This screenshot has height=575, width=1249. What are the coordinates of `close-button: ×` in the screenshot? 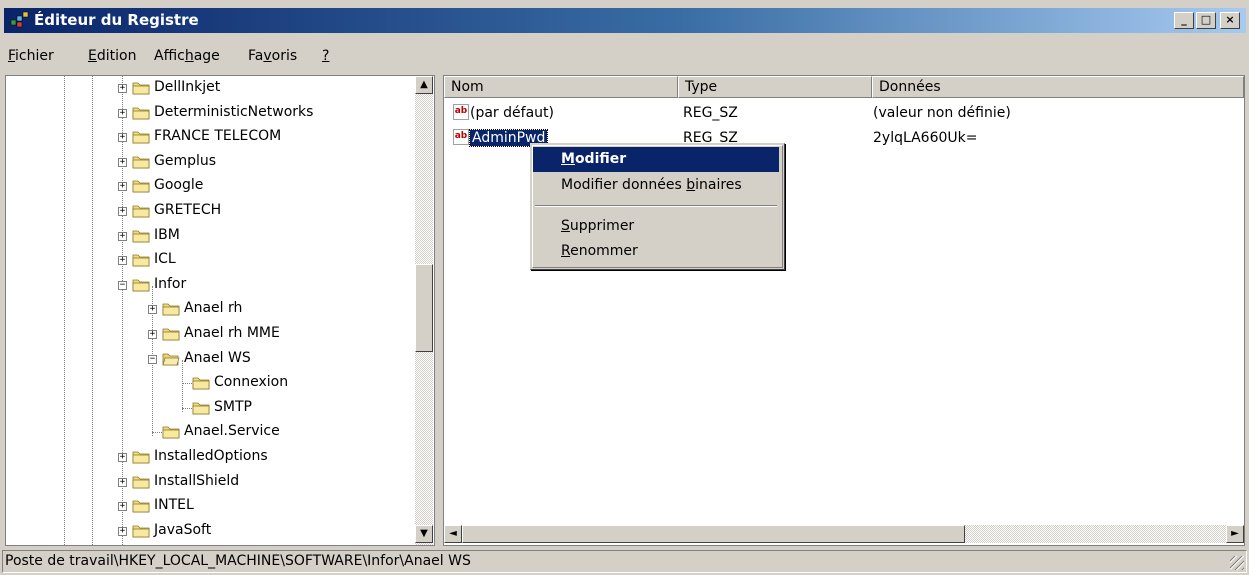 It's located at (1230, 20).